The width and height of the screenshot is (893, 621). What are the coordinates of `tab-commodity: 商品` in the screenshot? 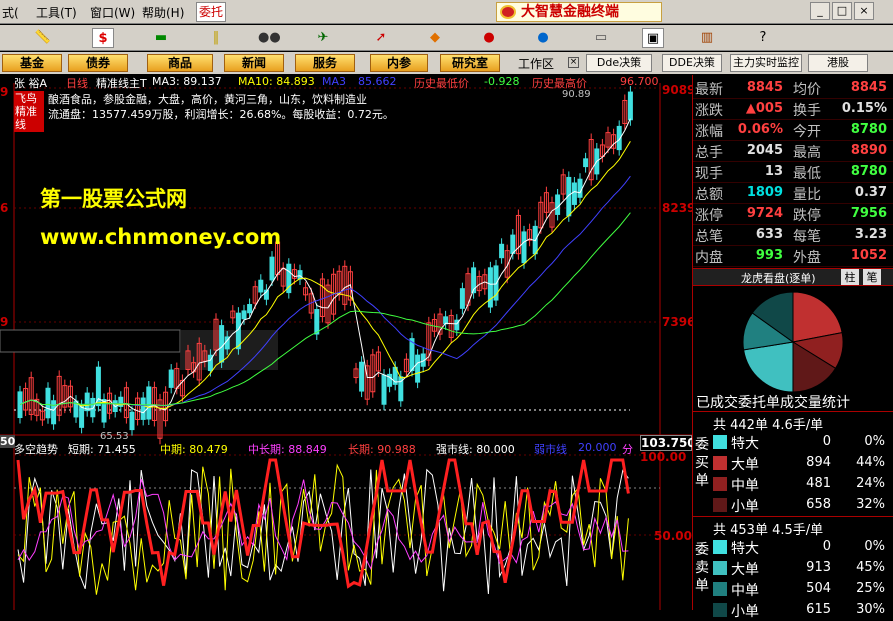 It's located at (180, 63).